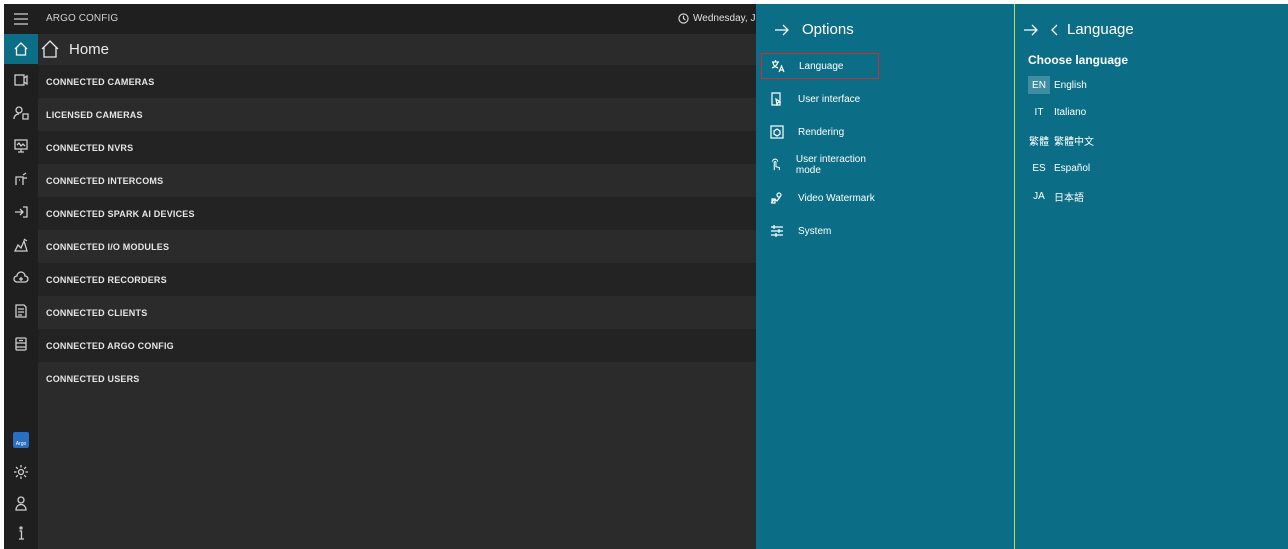 The height and width of the screenshot is (549, 1288). I want to click on language-option-ja: JA 日本語, so click(1056, 196).